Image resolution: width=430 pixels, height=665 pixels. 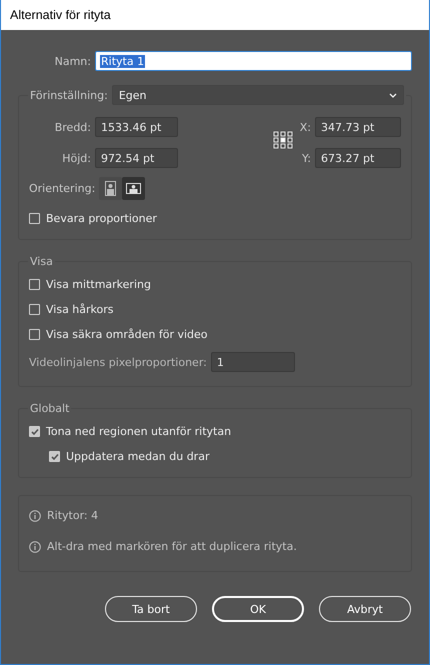 What do you see at coordinates (123, 61) in the screenshot?
I see `field-value: Rityta 1` at bounding box center [123, 61].